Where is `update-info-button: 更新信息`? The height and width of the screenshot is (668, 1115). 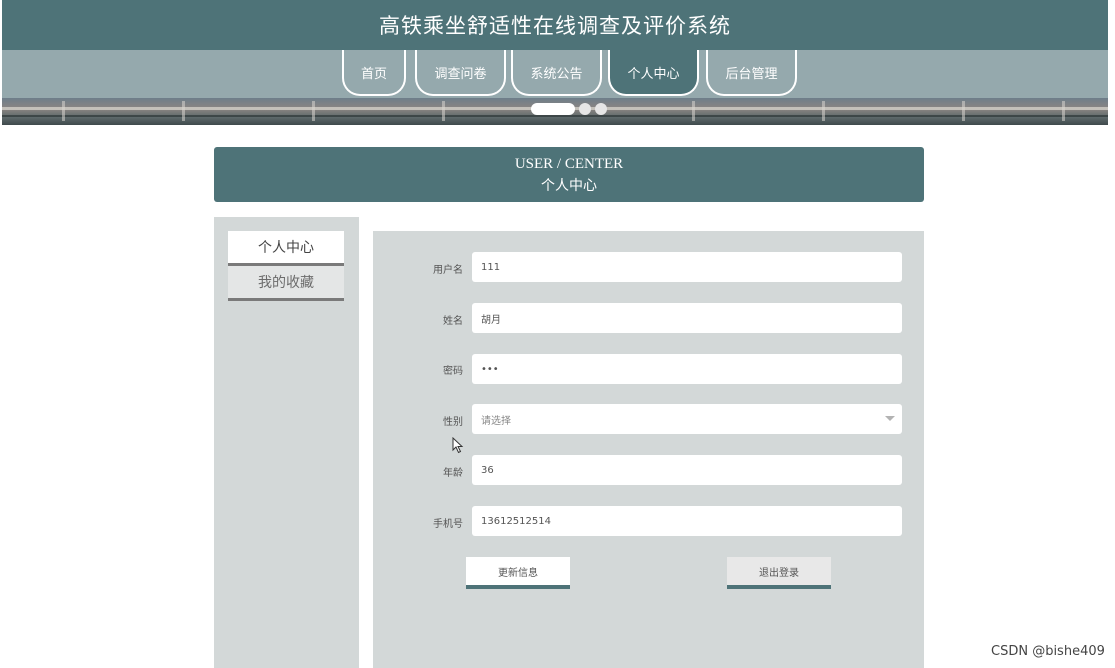
update-info-button: 更新信息 is located at coordinates (518, 573).